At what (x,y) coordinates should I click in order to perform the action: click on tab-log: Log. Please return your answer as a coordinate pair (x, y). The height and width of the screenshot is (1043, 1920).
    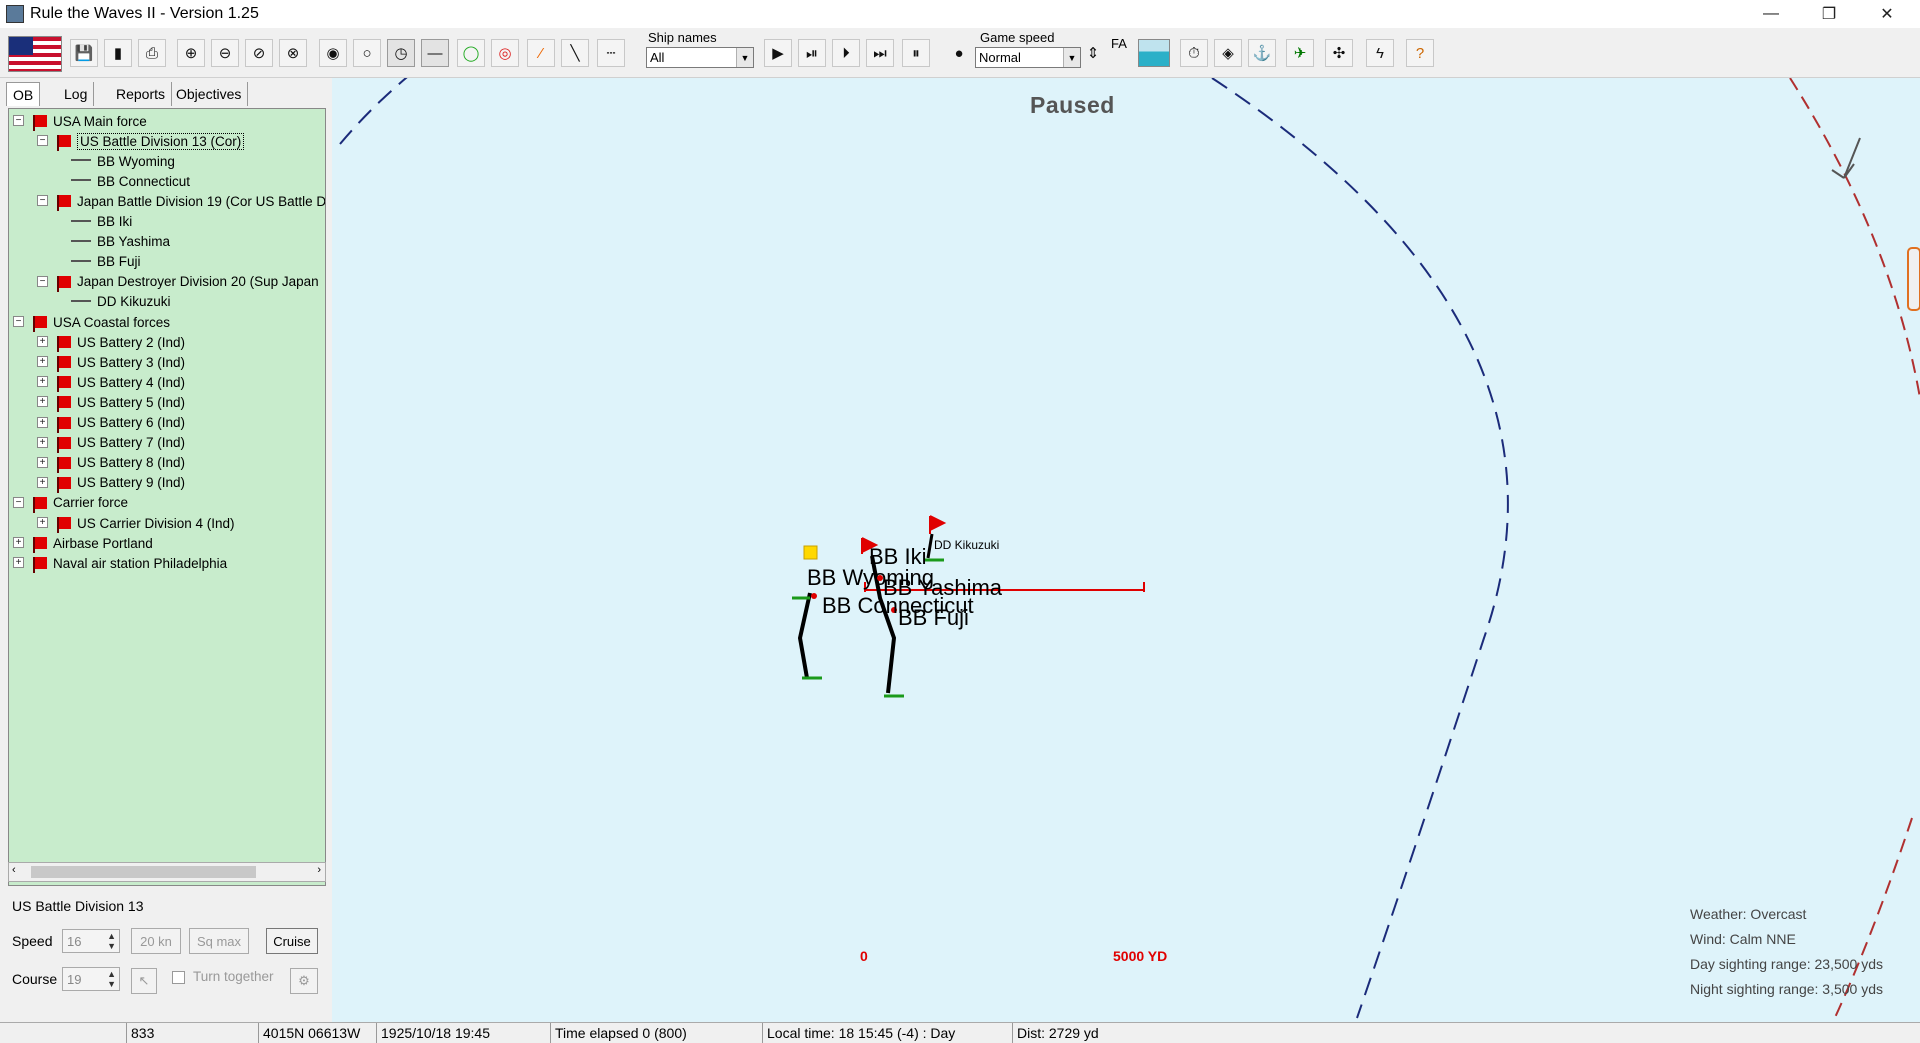
    Looking at the image, I should click on (76, 94).